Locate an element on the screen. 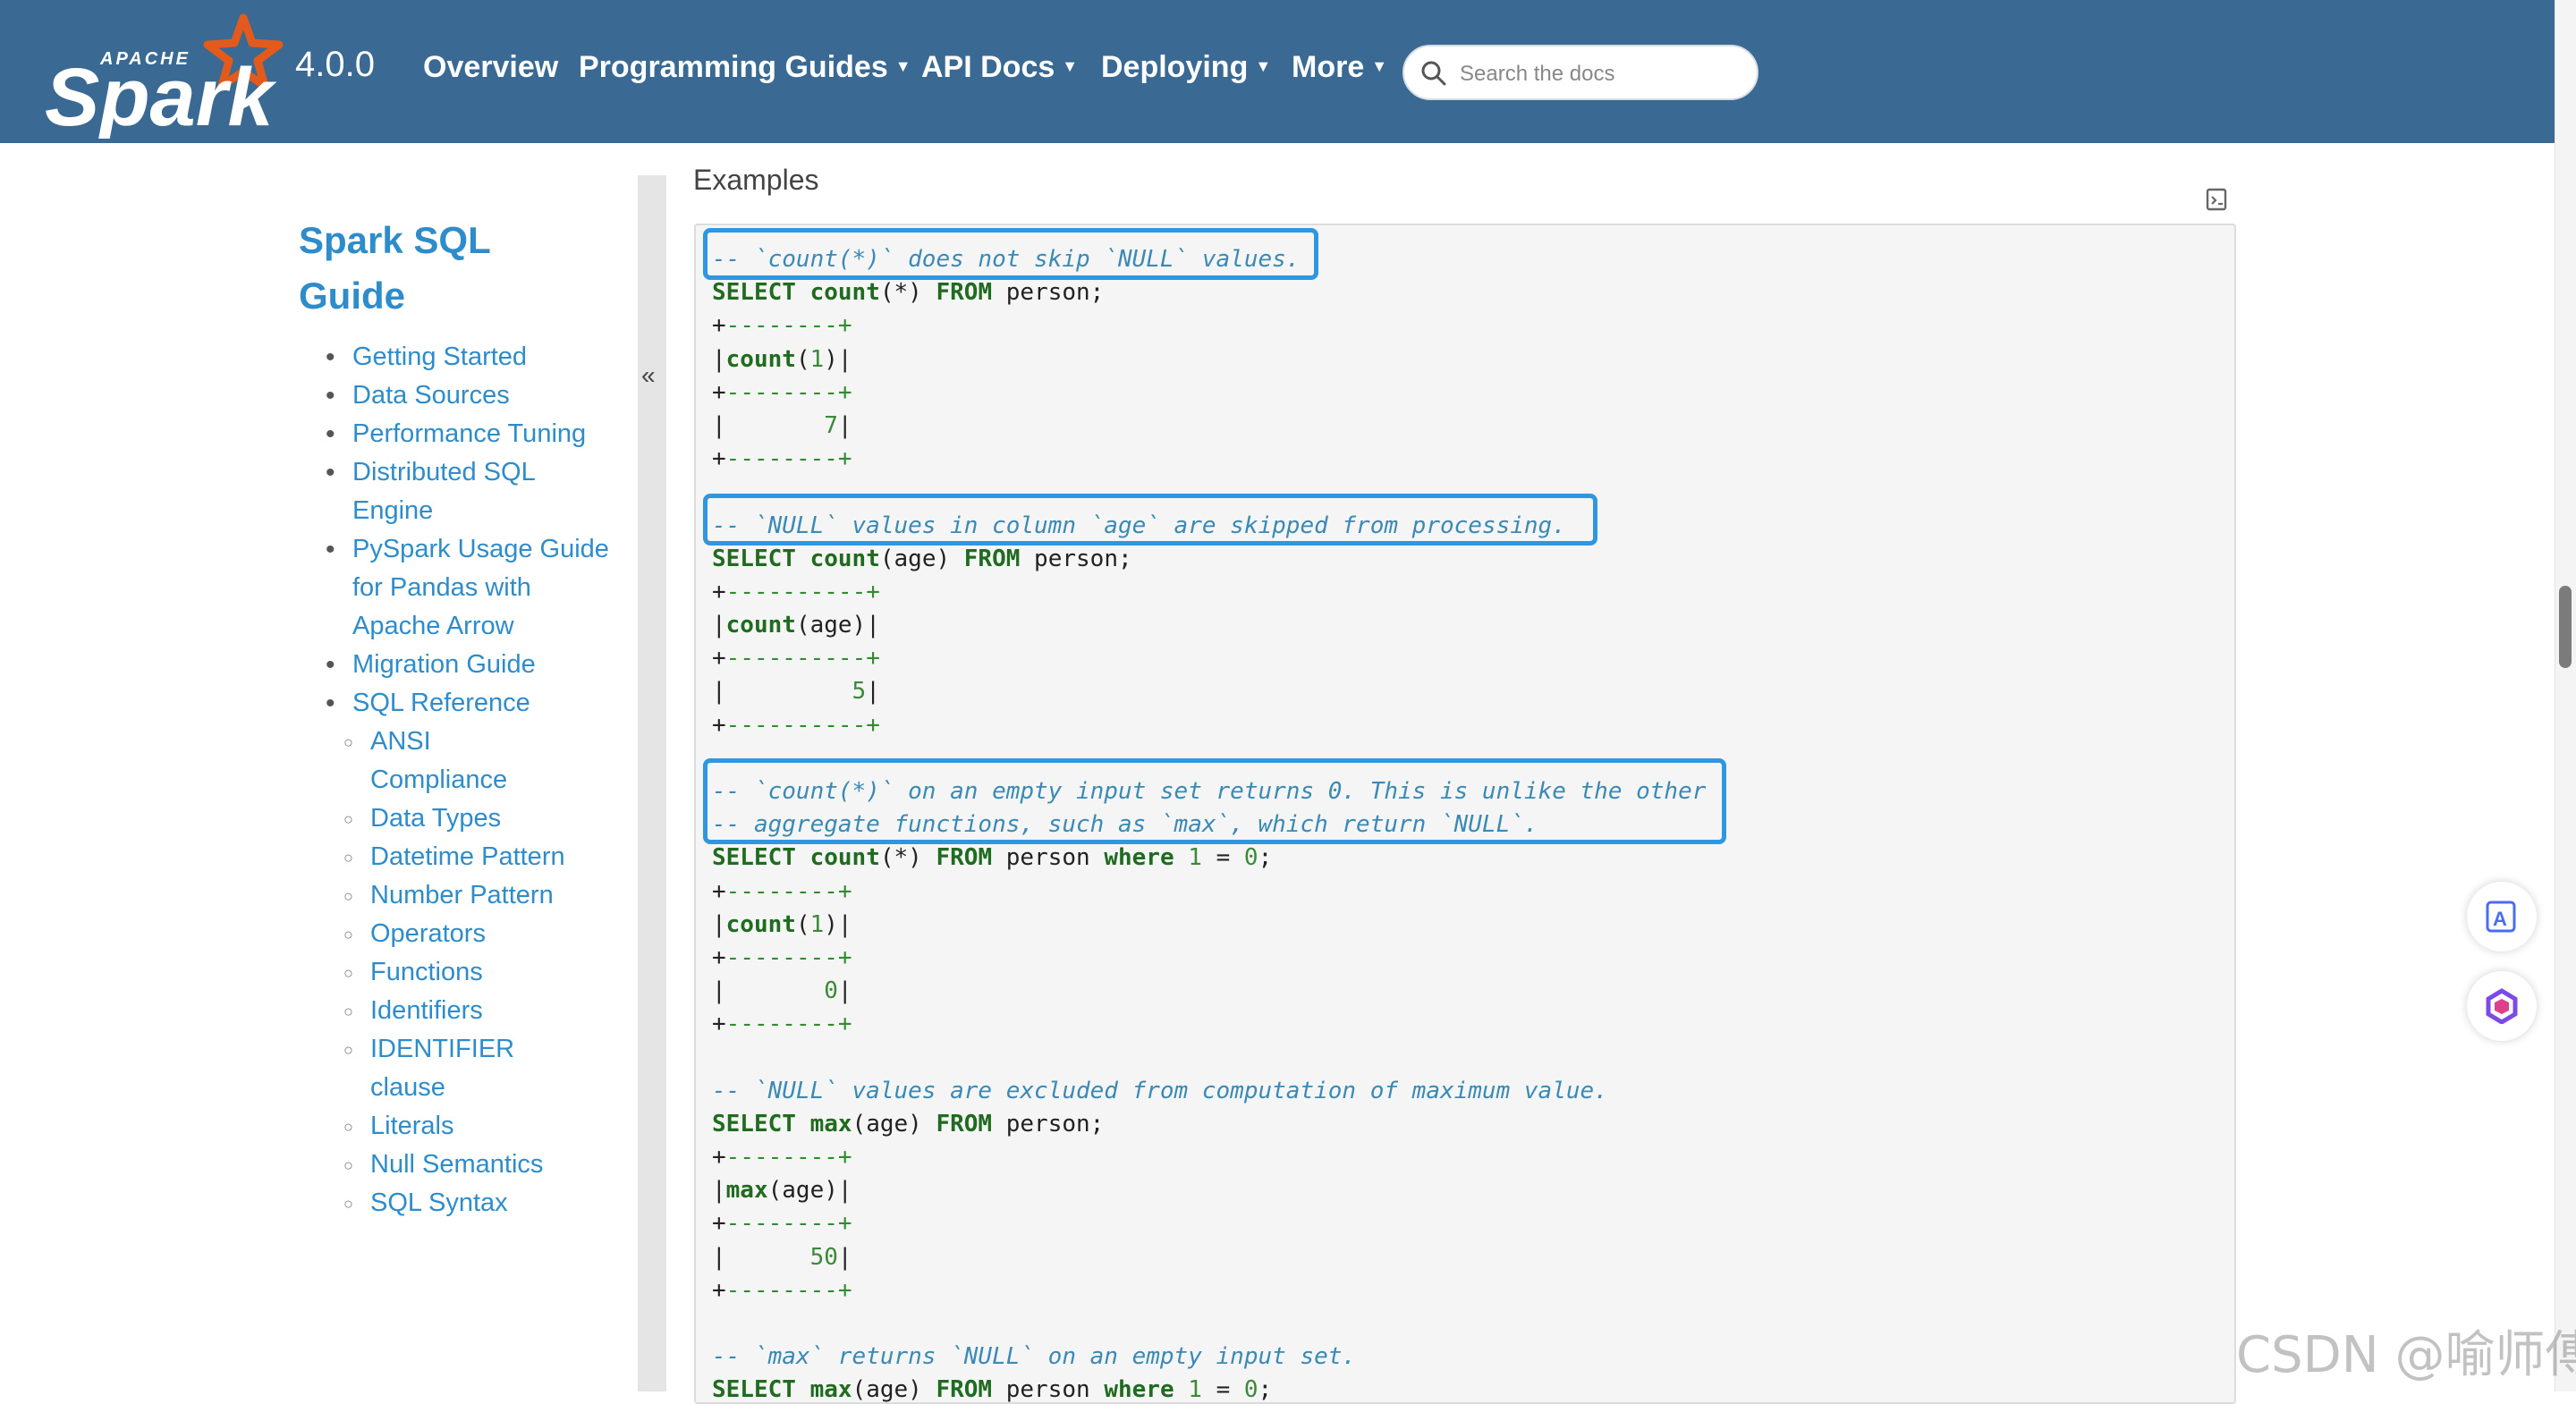 This screenshot has width=2576, height=1404. sidebar-subitem-operators: Operators is located at coordinates (469, 935).